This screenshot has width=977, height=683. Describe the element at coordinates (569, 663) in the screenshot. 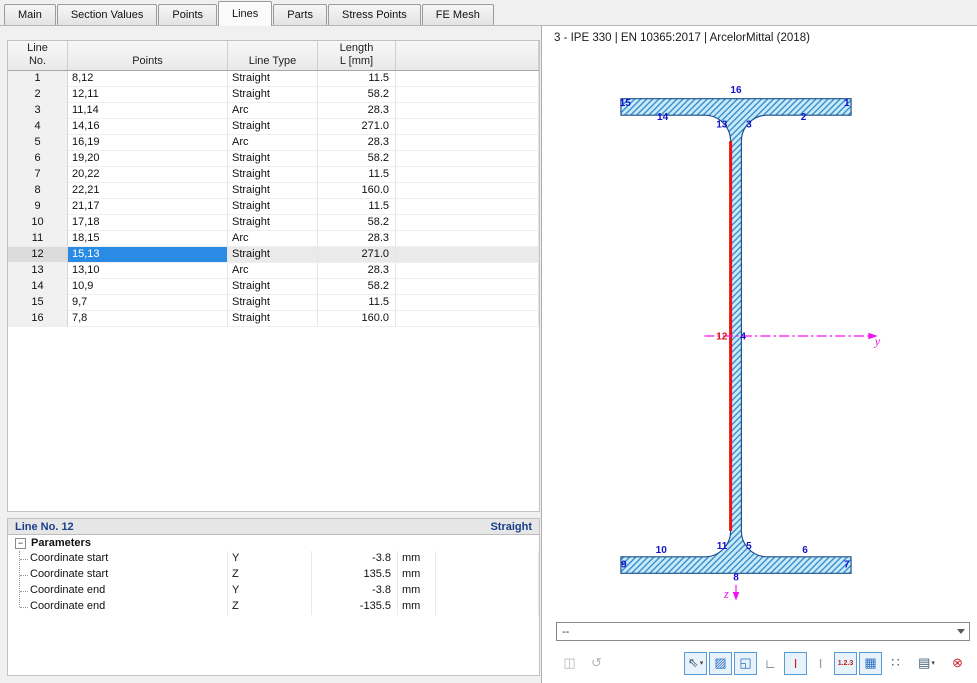

I see `copy-view-icon: ◫` at that location.